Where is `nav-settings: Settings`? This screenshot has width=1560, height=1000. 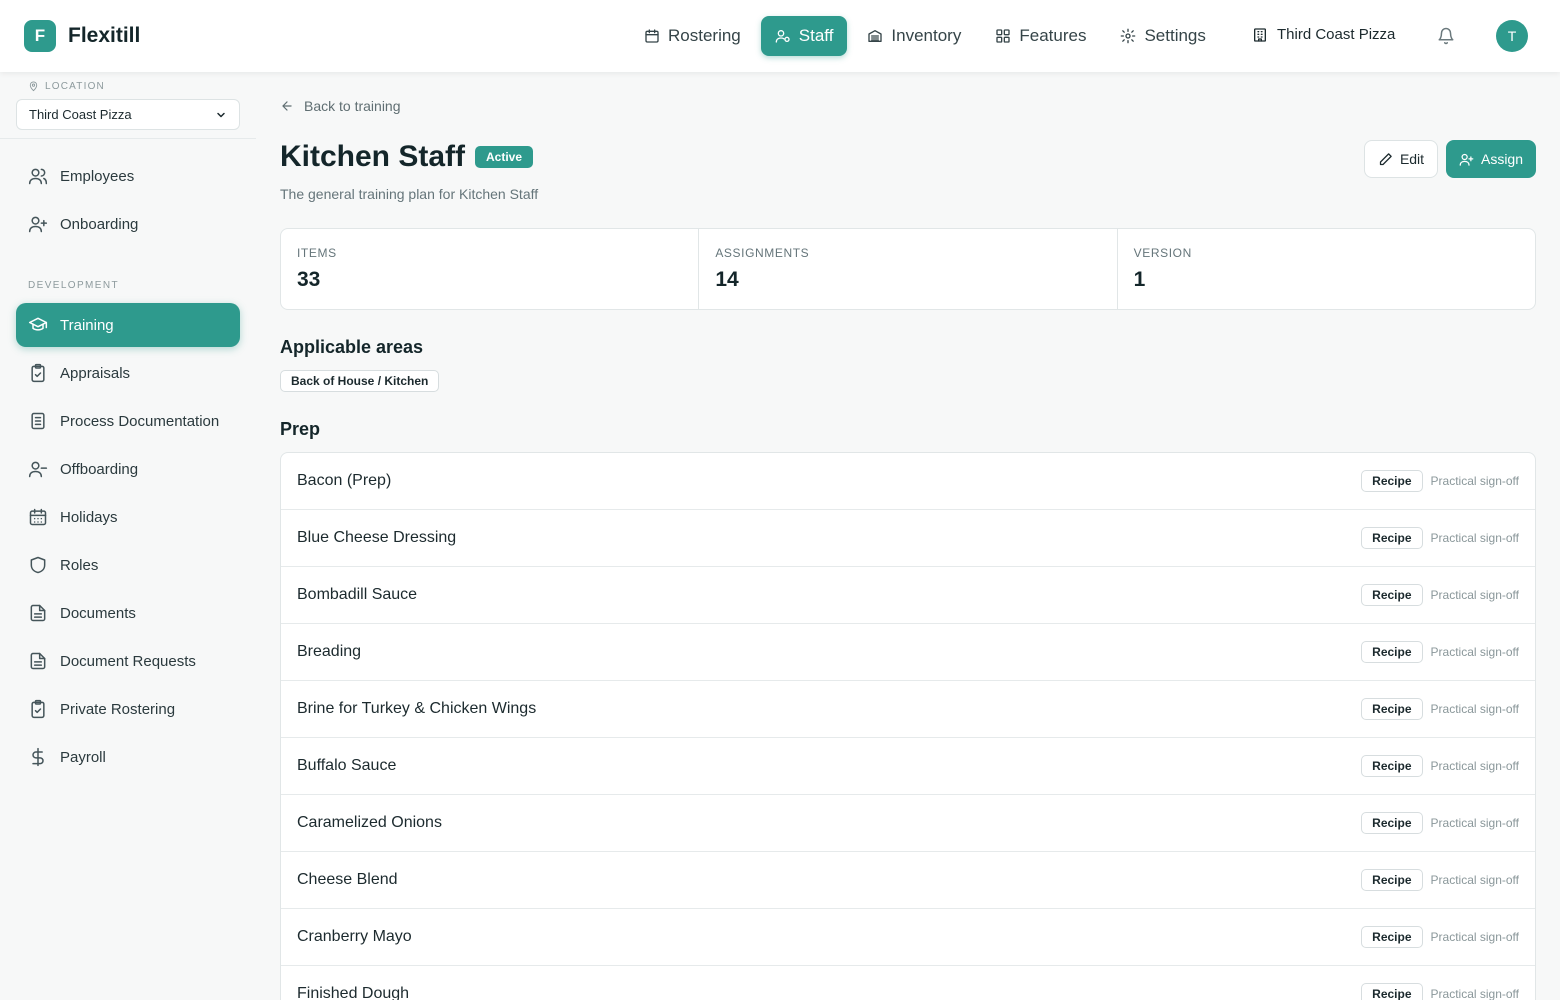
nav-settings: Settings is located at coordinates (1162, 36).